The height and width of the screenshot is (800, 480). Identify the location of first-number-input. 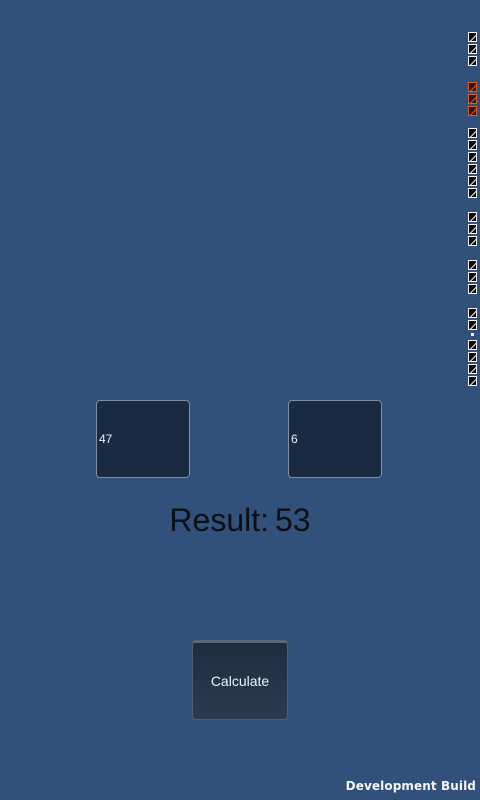
(143, 439).